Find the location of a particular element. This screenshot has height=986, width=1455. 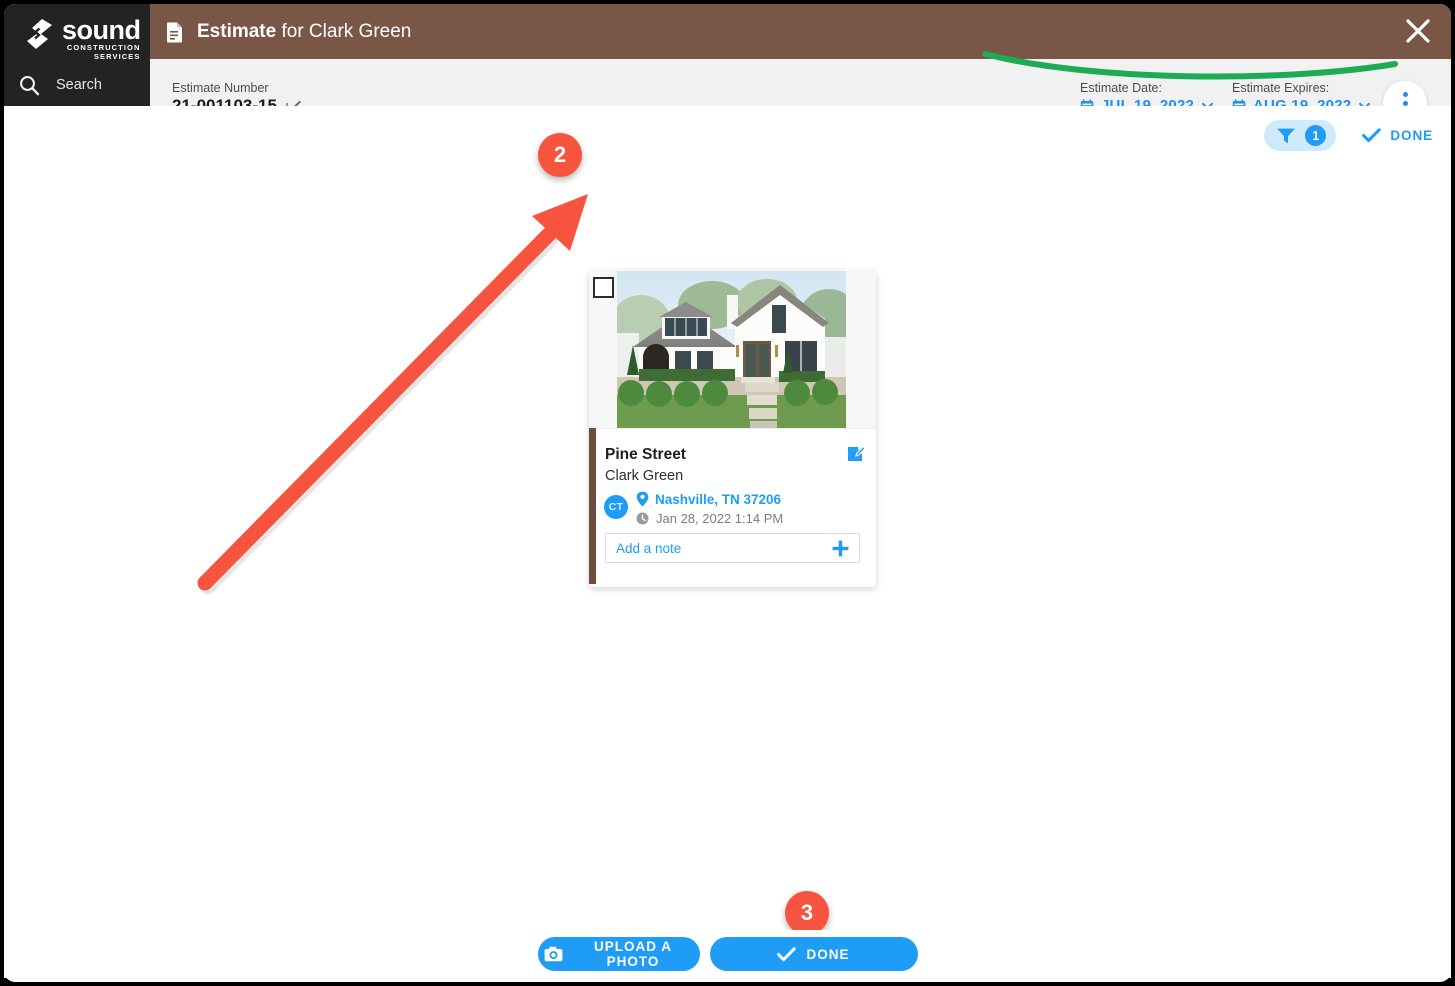

clock-icon is located at coordinates (642, 518).